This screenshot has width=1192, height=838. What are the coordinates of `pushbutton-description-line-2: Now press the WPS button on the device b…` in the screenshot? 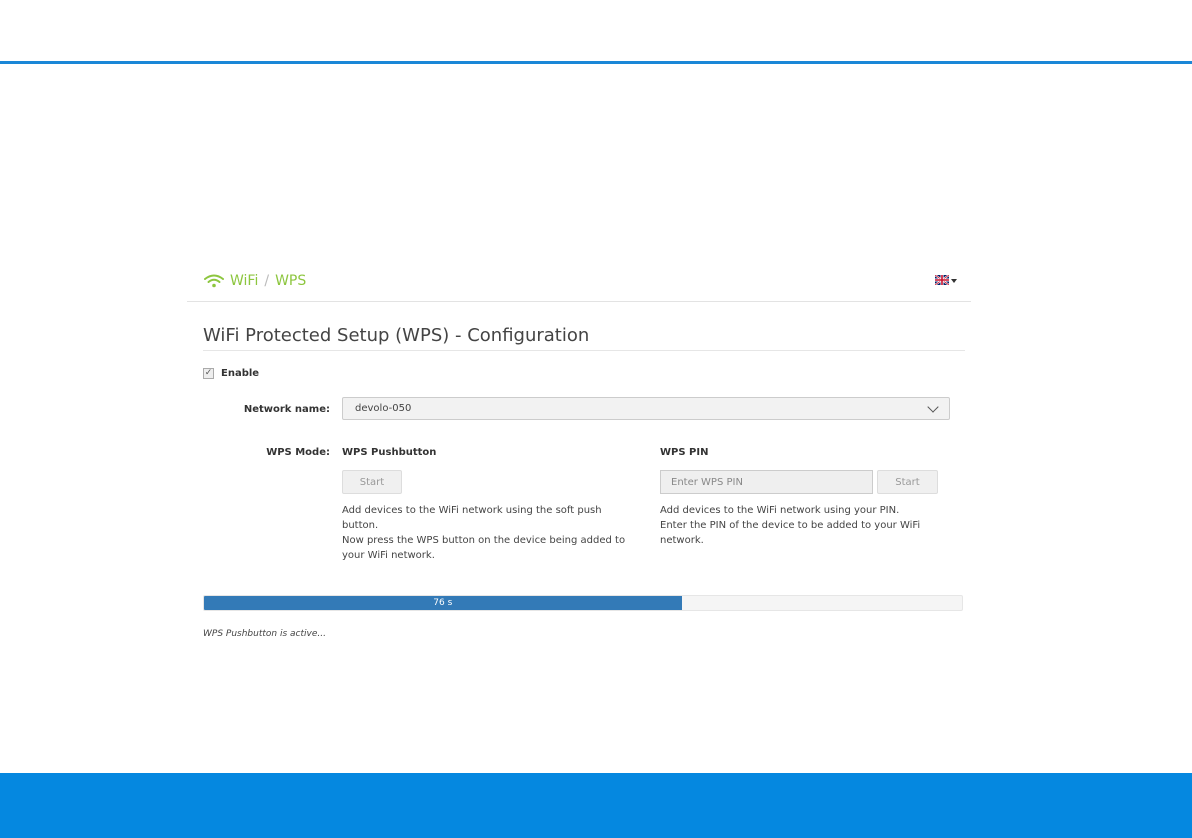 It's located at (484, 548).